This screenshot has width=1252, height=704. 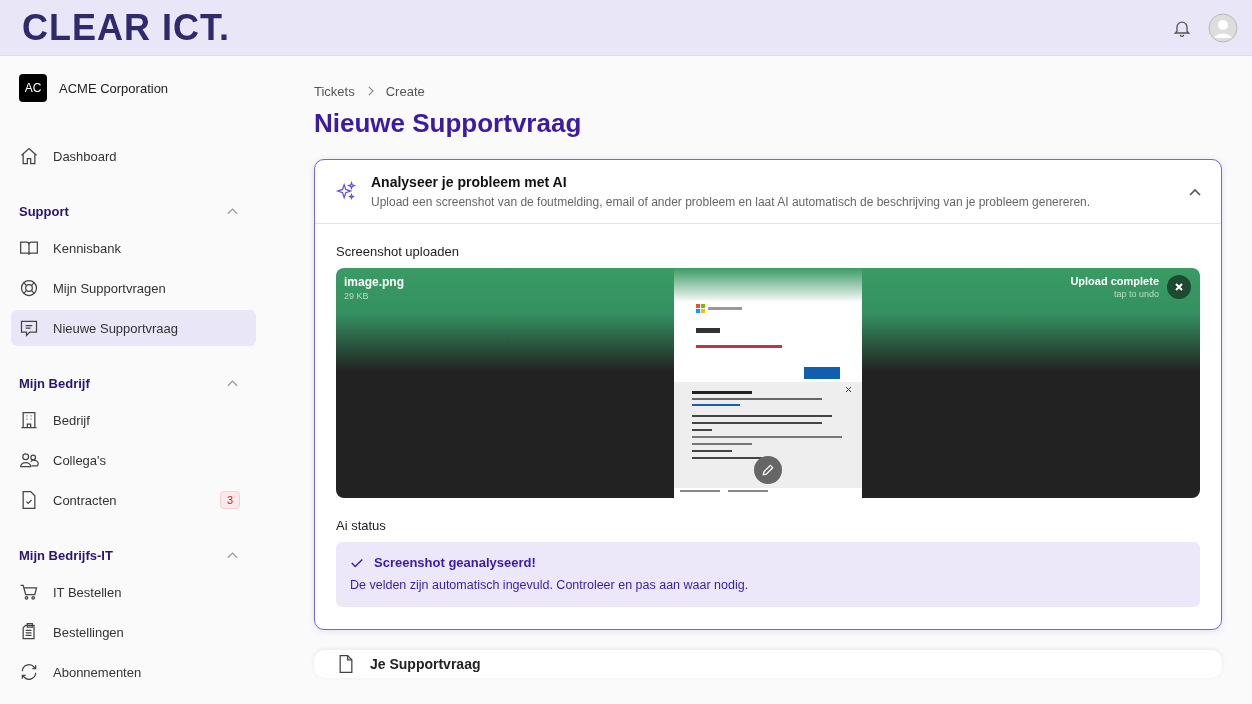 What do you see at coordinates (29, 156) in the screenshot?
I see `house-icon` at bounding box center [29, 156].